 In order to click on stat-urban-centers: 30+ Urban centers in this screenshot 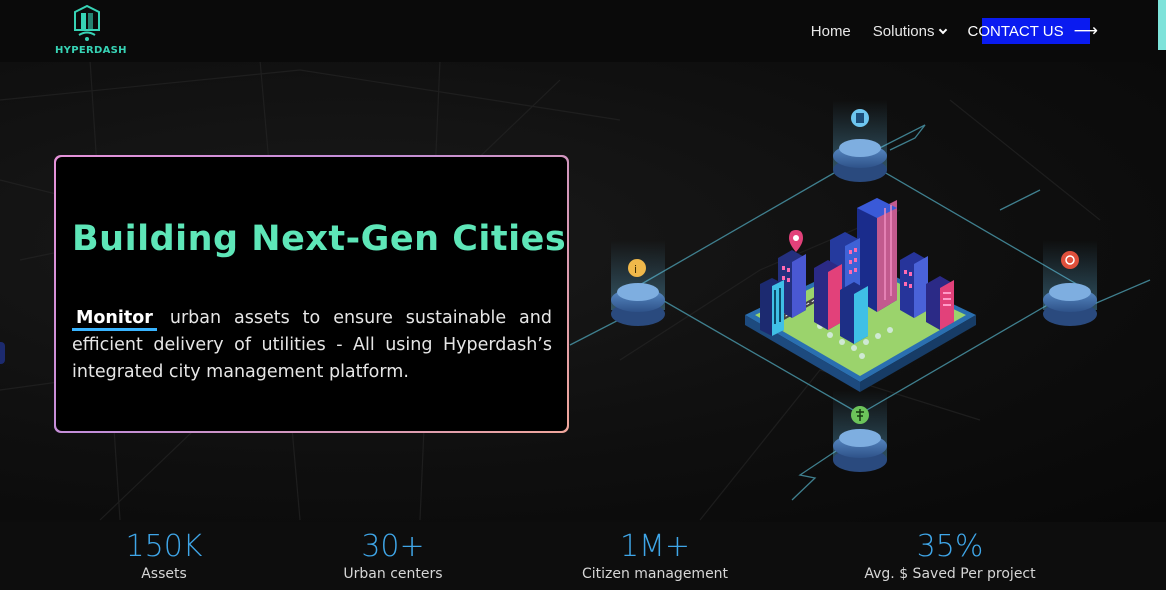, I will do `click(393, 556)`.